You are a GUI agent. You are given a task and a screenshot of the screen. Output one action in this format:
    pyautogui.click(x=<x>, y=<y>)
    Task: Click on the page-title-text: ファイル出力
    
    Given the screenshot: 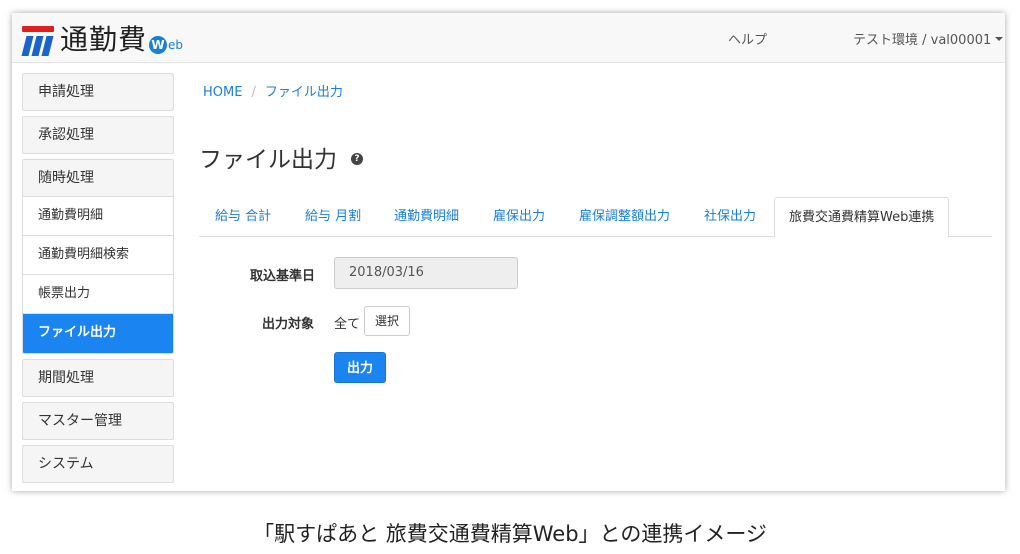 What is the action you would take?
    pyautogui.click(x=268, y=160)
    